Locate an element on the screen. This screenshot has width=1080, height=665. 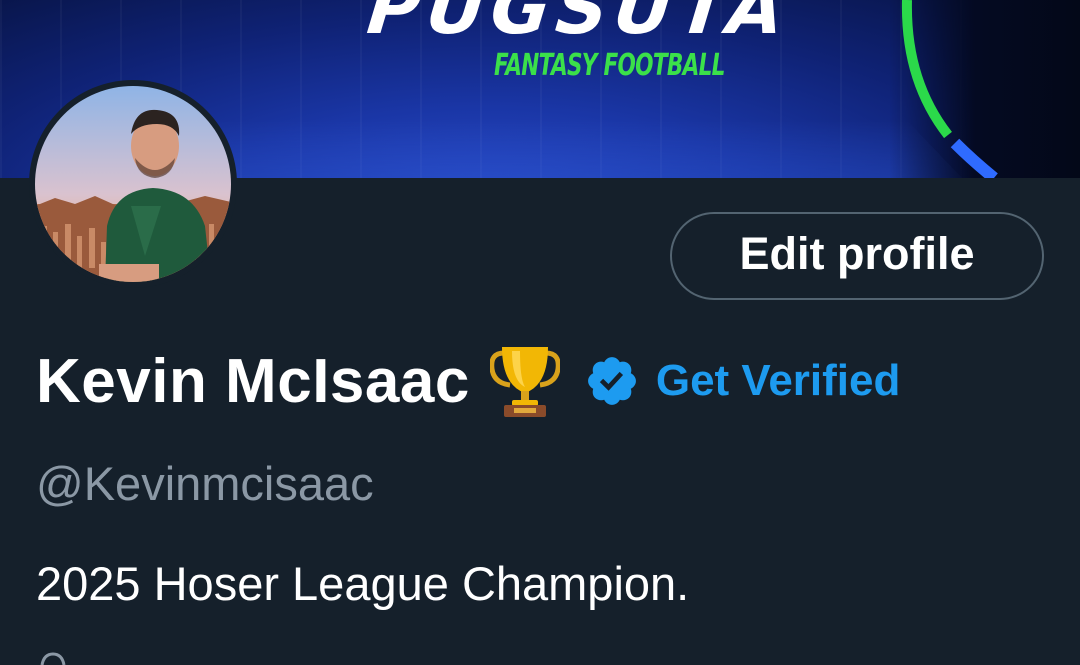
avatar is located at coordinates (133, 184).